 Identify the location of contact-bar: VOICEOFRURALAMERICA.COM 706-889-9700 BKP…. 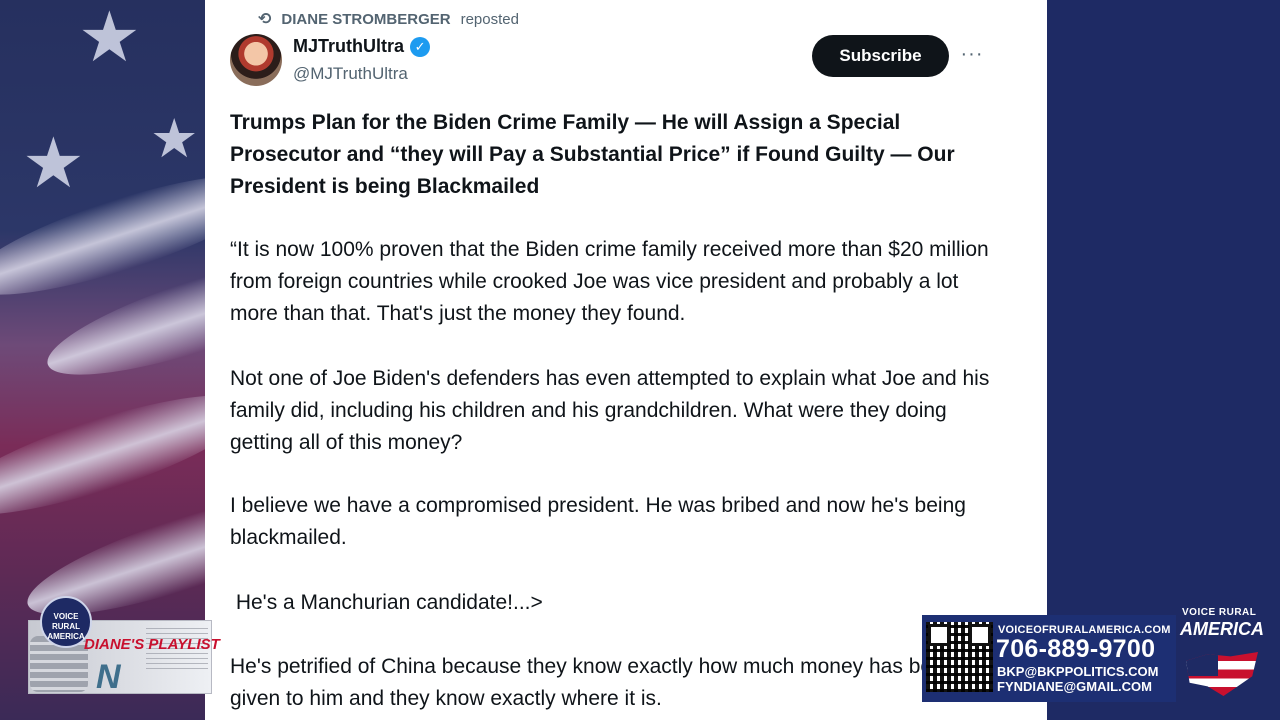
(1049, 658).